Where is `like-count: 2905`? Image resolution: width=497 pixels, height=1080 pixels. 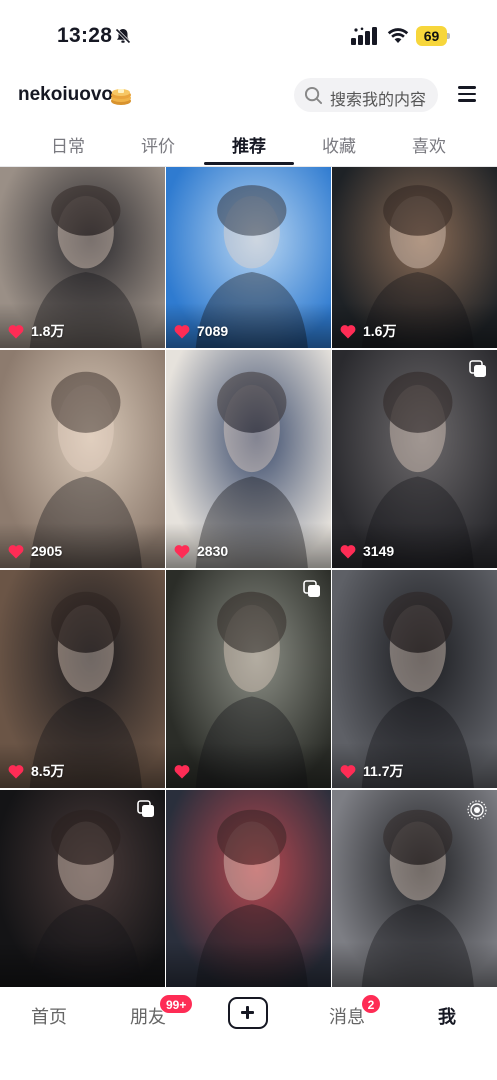 like-count: 2905 is located at coordinates (35, 551).